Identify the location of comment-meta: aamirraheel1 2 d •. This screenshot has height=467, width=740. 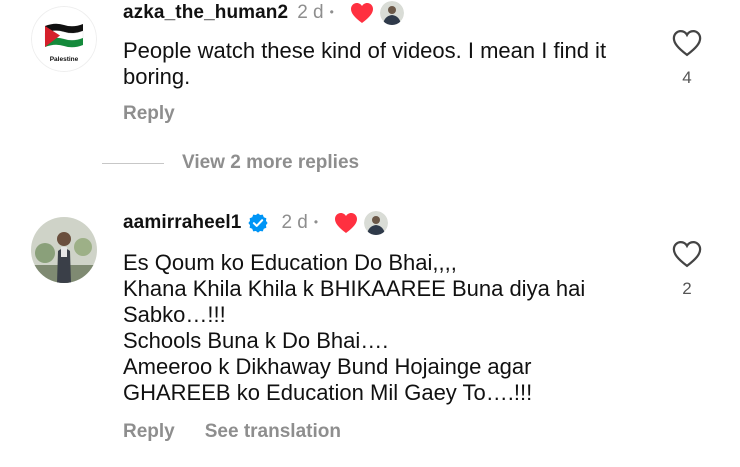
(256, 223).